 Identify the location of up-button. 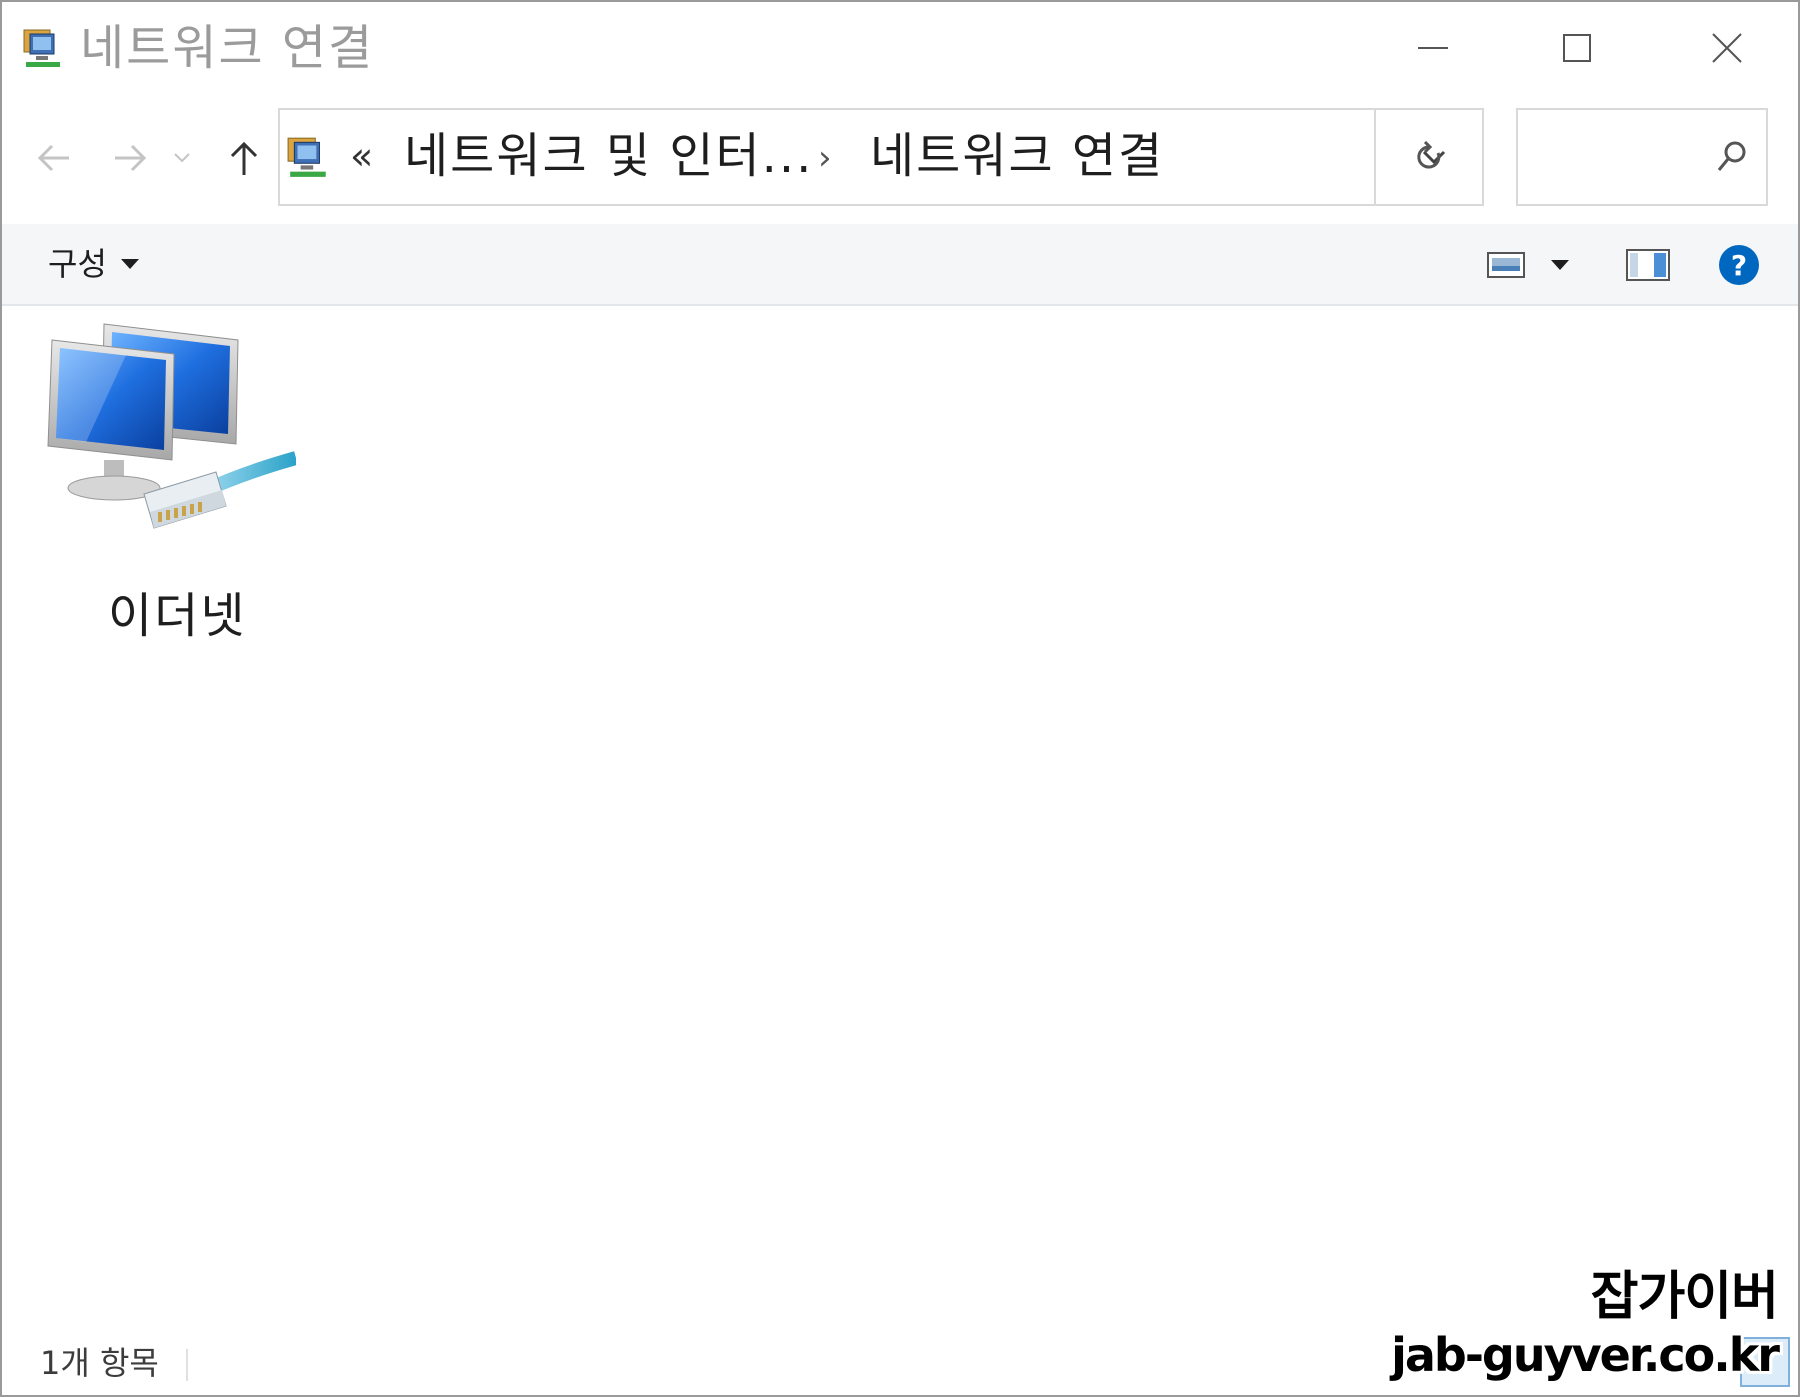
(244, 158).